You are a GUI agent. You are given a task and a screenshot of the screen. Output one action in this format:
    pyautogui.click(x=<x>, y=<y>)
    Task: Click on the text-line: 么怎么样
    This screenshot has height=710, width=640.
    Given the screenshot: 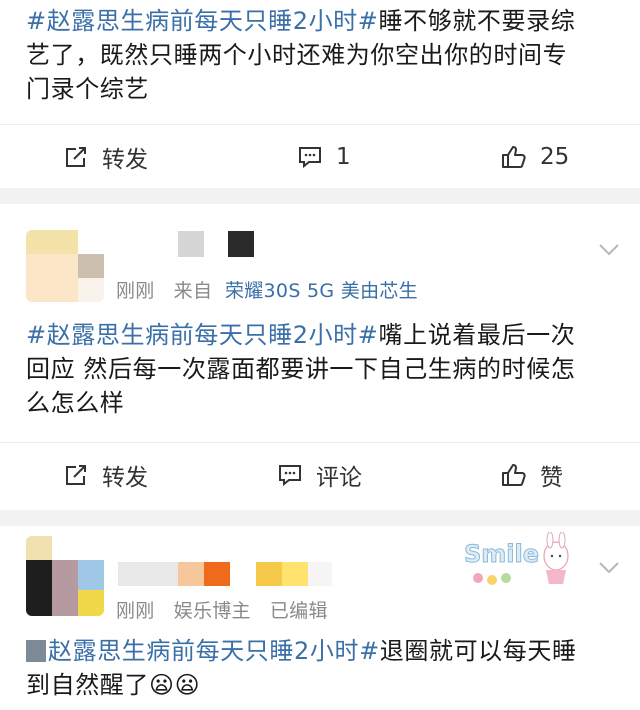 What is the action you would take?
    pyautogui.click(x=75, y=403)
    